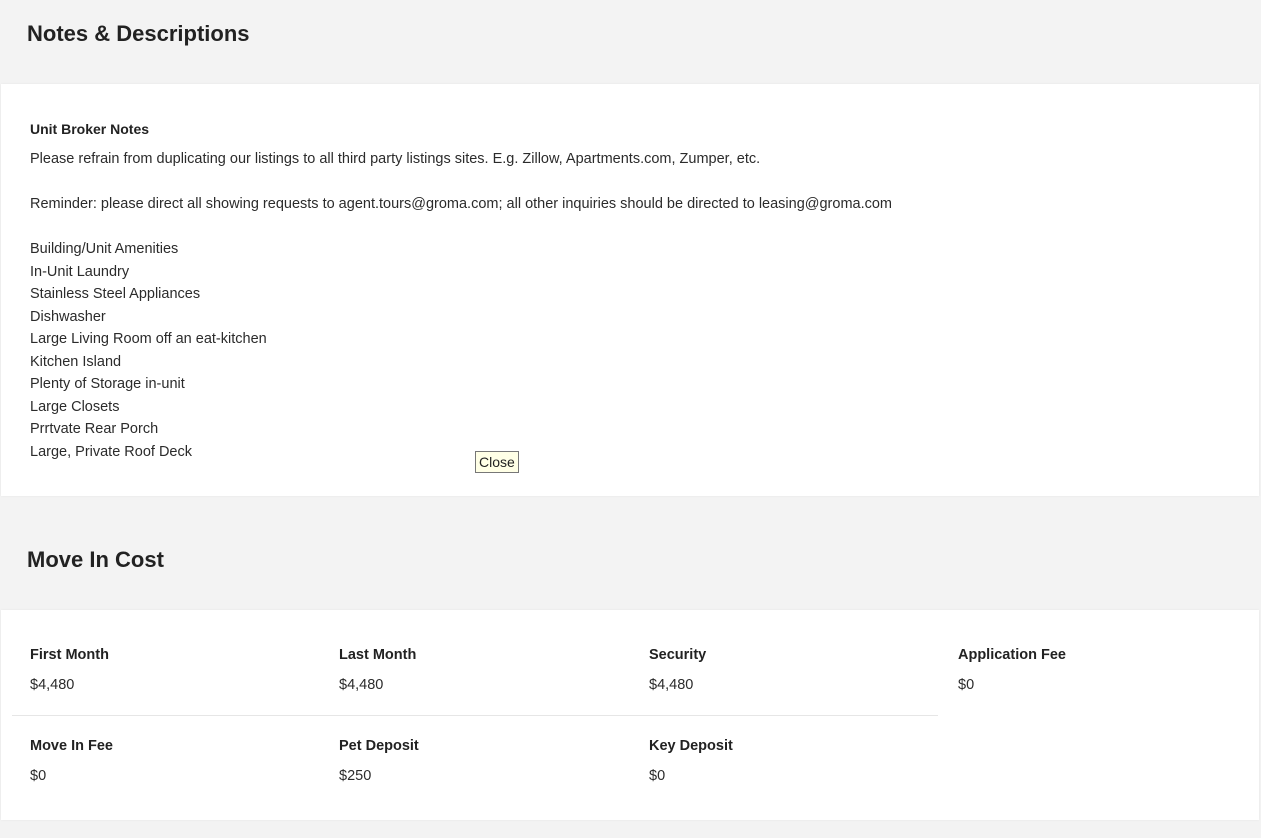  What do you see at coordinates (789, 761) in the screenshot?
I see `cost-item-key-deposit: Key Deposit $0` at bounding box center [789, 761].